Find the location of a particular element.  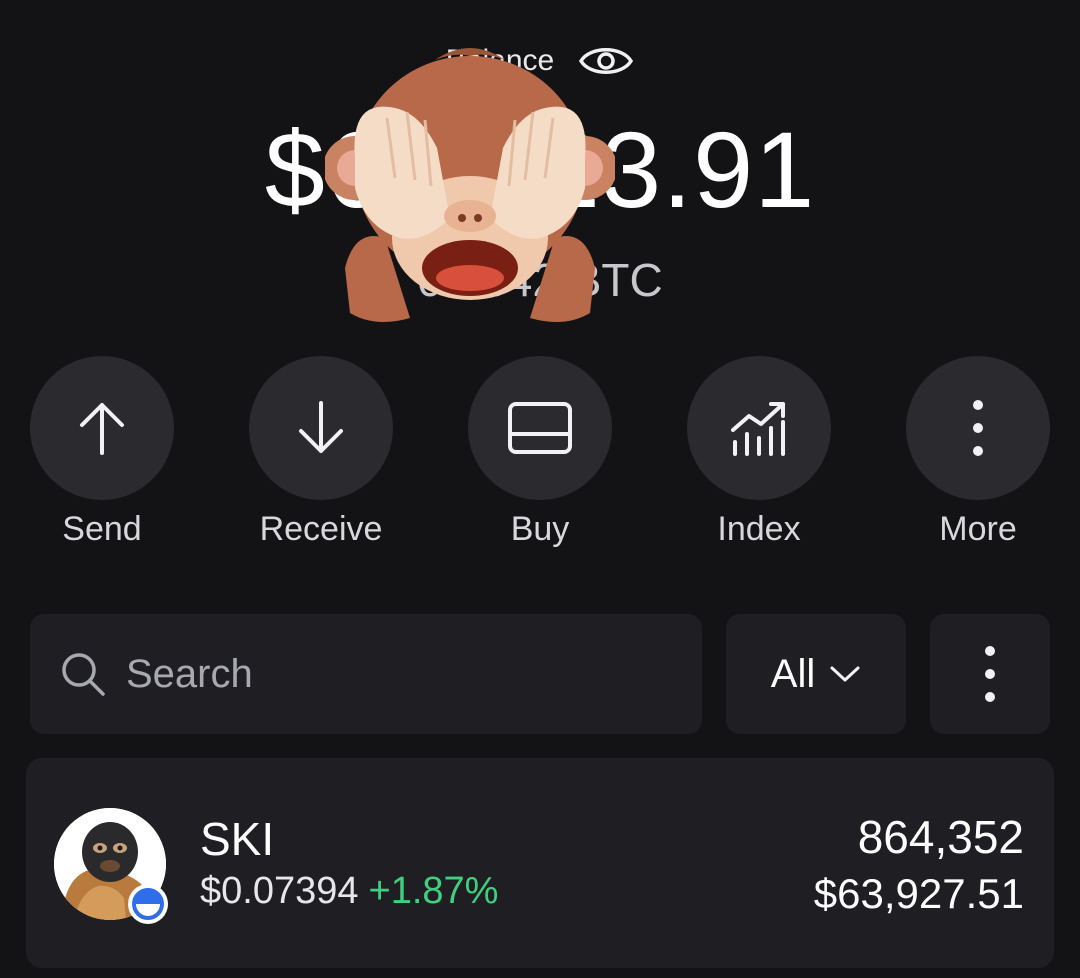

chevron-down-icon is located at coordinates (845, 674).